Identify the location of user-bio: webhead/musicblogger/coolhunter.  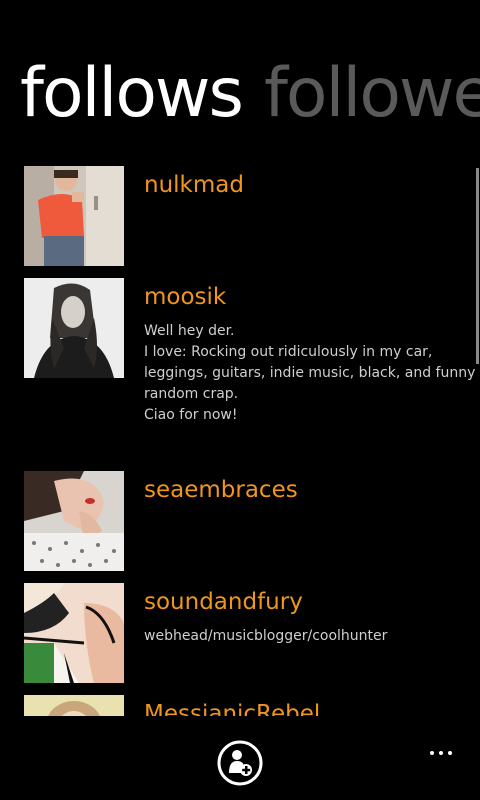
(309, 636).